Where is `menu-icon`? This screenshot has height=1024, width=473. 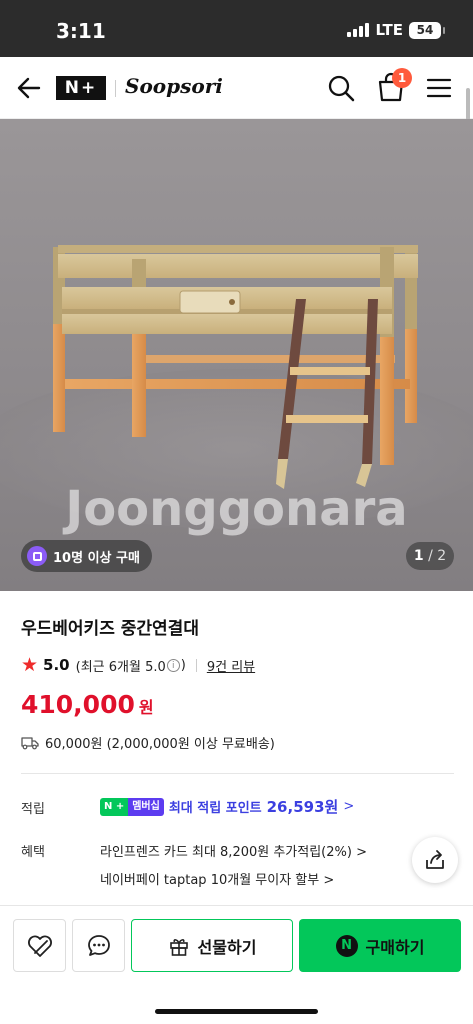
menu-icon is located at coordinates (439, 88).